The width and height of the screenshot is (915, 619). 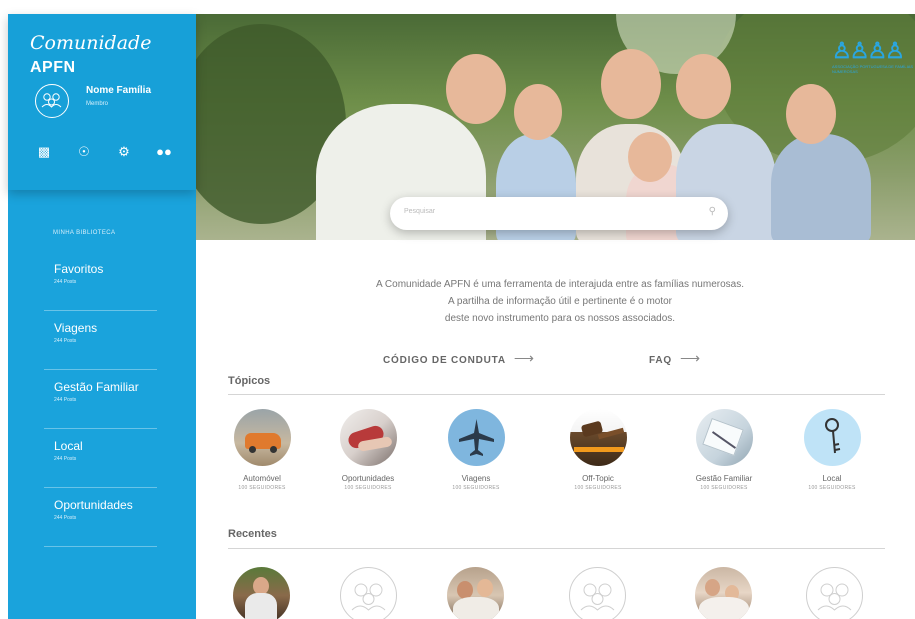 I want to click on link-label: FAQ, so click(x=660, y=360).